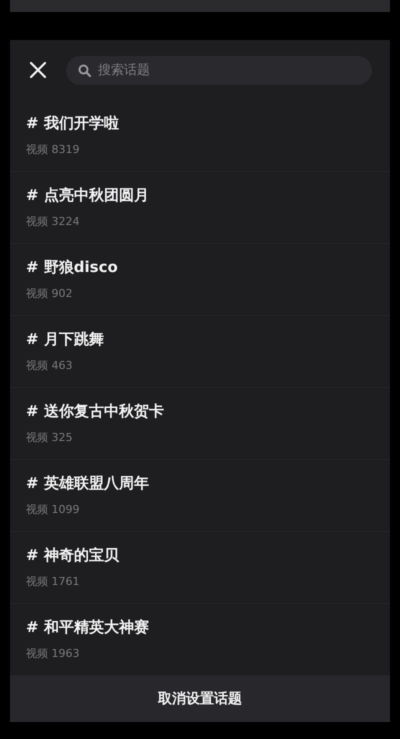 Image resolution: width=400 pixels, height=739 pixels. I want to click on topic-title: # 点亮中秋团圆月, so click(87, 195).